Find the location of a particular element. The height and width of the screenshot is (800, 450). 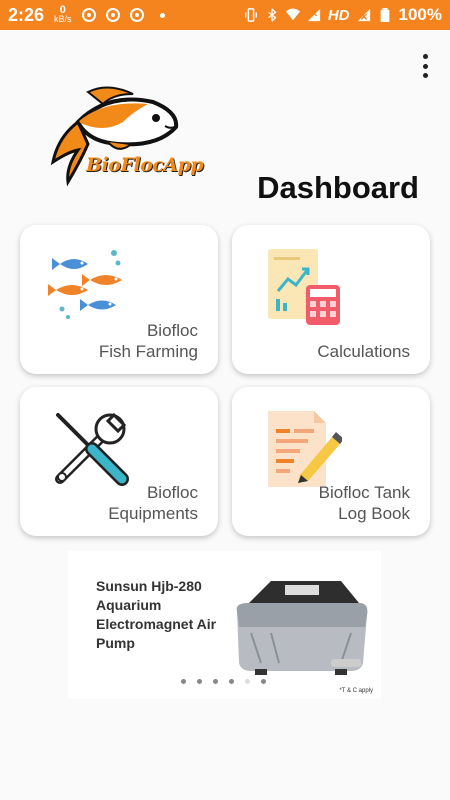

card-log-book: Biofloc Tank Log Book is located at coordinates (331, 461).